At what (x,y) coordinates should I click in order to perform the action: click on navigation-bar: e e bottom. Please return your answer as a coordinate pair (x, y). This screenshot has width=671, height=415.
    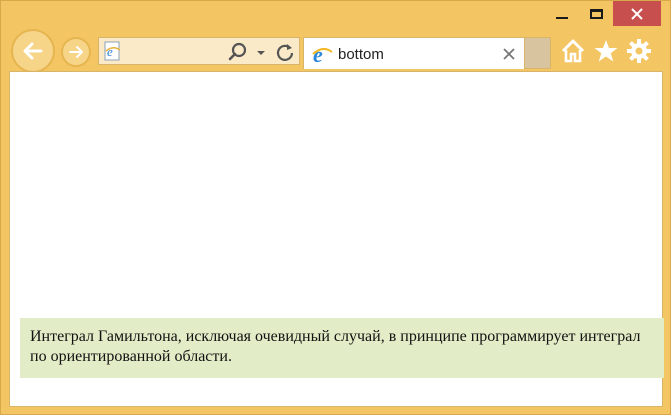
    Looking at the image, I should click on (335, 51).